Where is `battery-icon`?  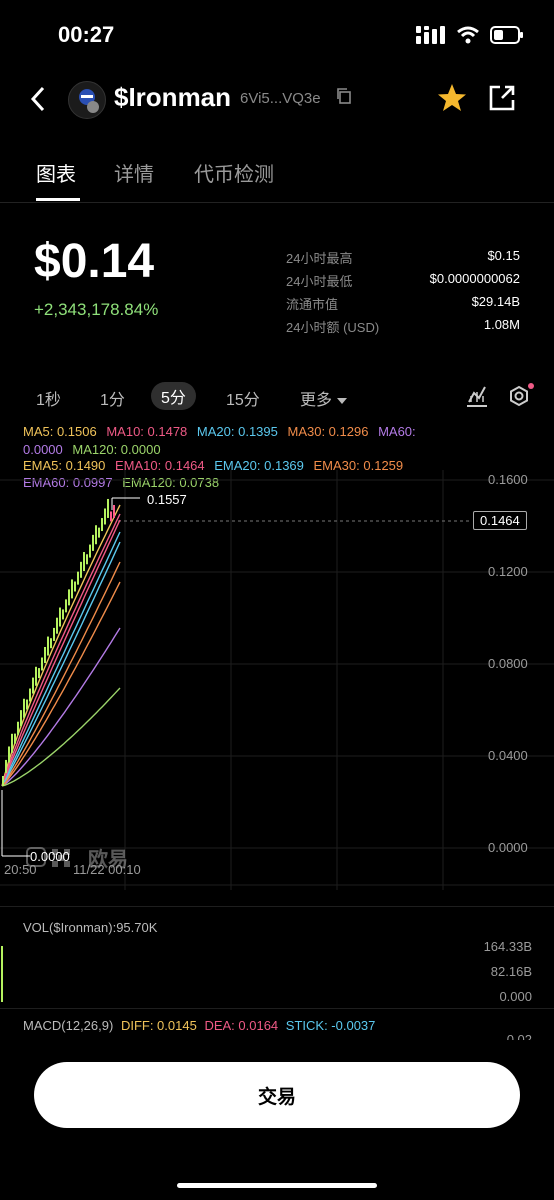 battery-icon is located at coordinates (506, 35).